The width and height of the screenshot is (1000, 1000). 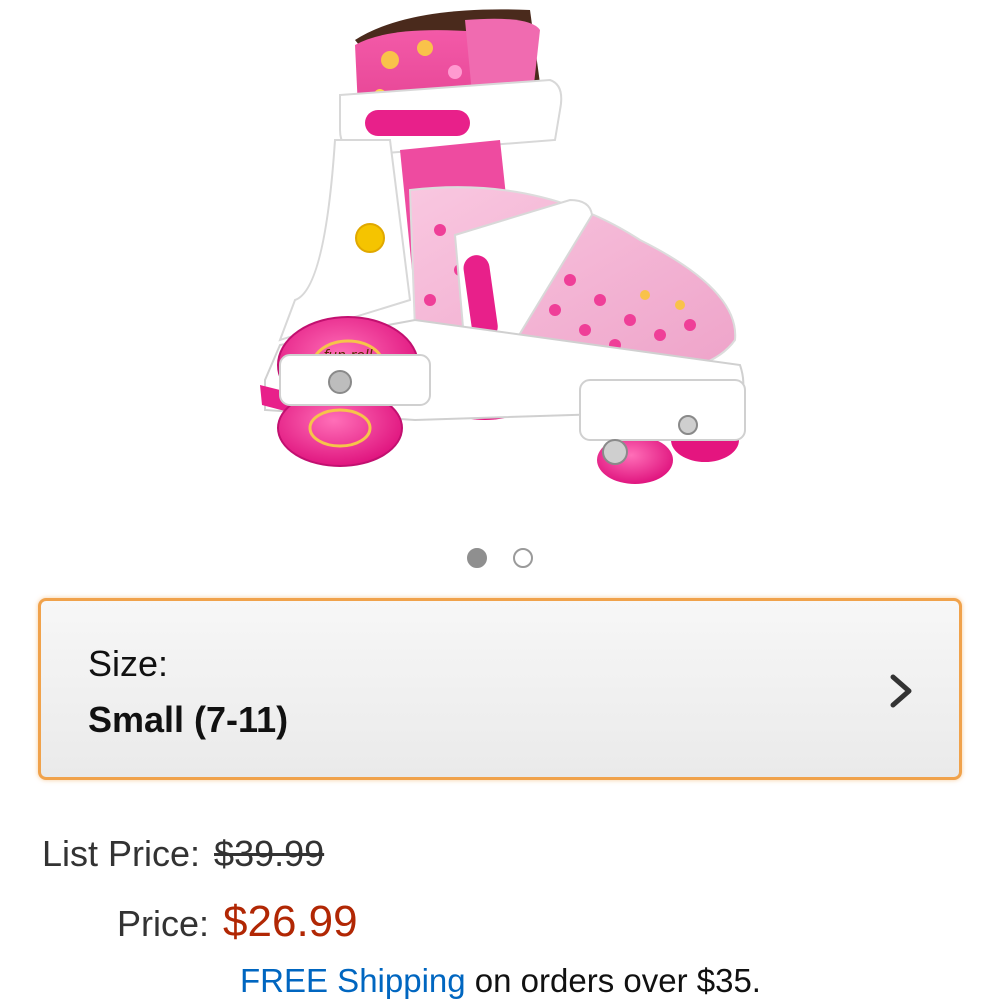 I want to click on size-value: Small (7-11), so click(x=188, y=719).